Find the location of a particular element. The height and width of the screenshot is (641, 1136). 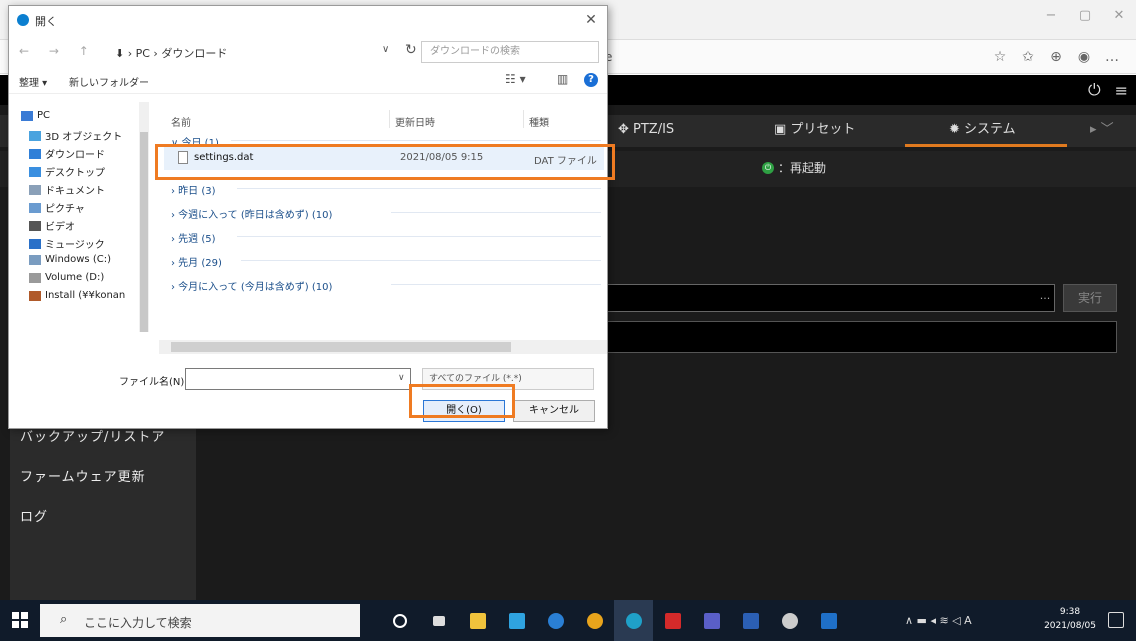

group-last-month: › 先月 (29) is located at coordinates (196, 261).